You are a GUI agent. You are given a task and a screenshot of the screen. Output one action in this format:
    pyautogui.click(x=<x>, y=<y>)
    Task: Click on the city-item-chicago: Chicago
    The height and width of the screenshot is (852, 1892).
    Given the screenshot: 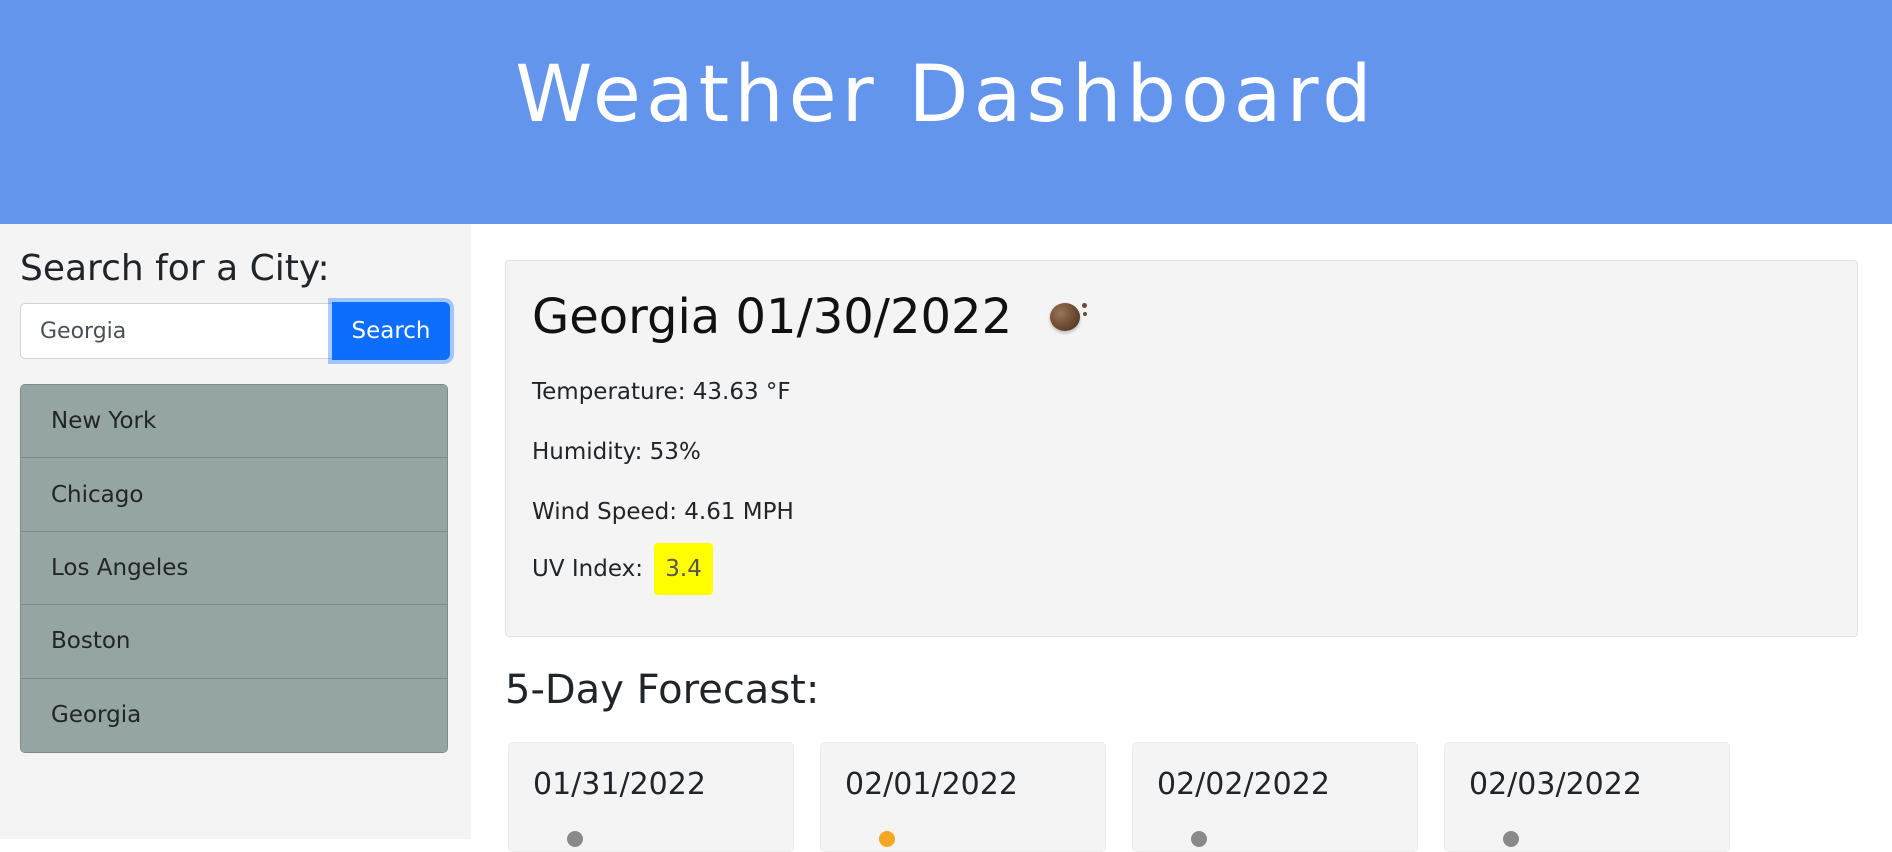 What is the action you would take?
    pyautogui.click(x=234, y=495)
    